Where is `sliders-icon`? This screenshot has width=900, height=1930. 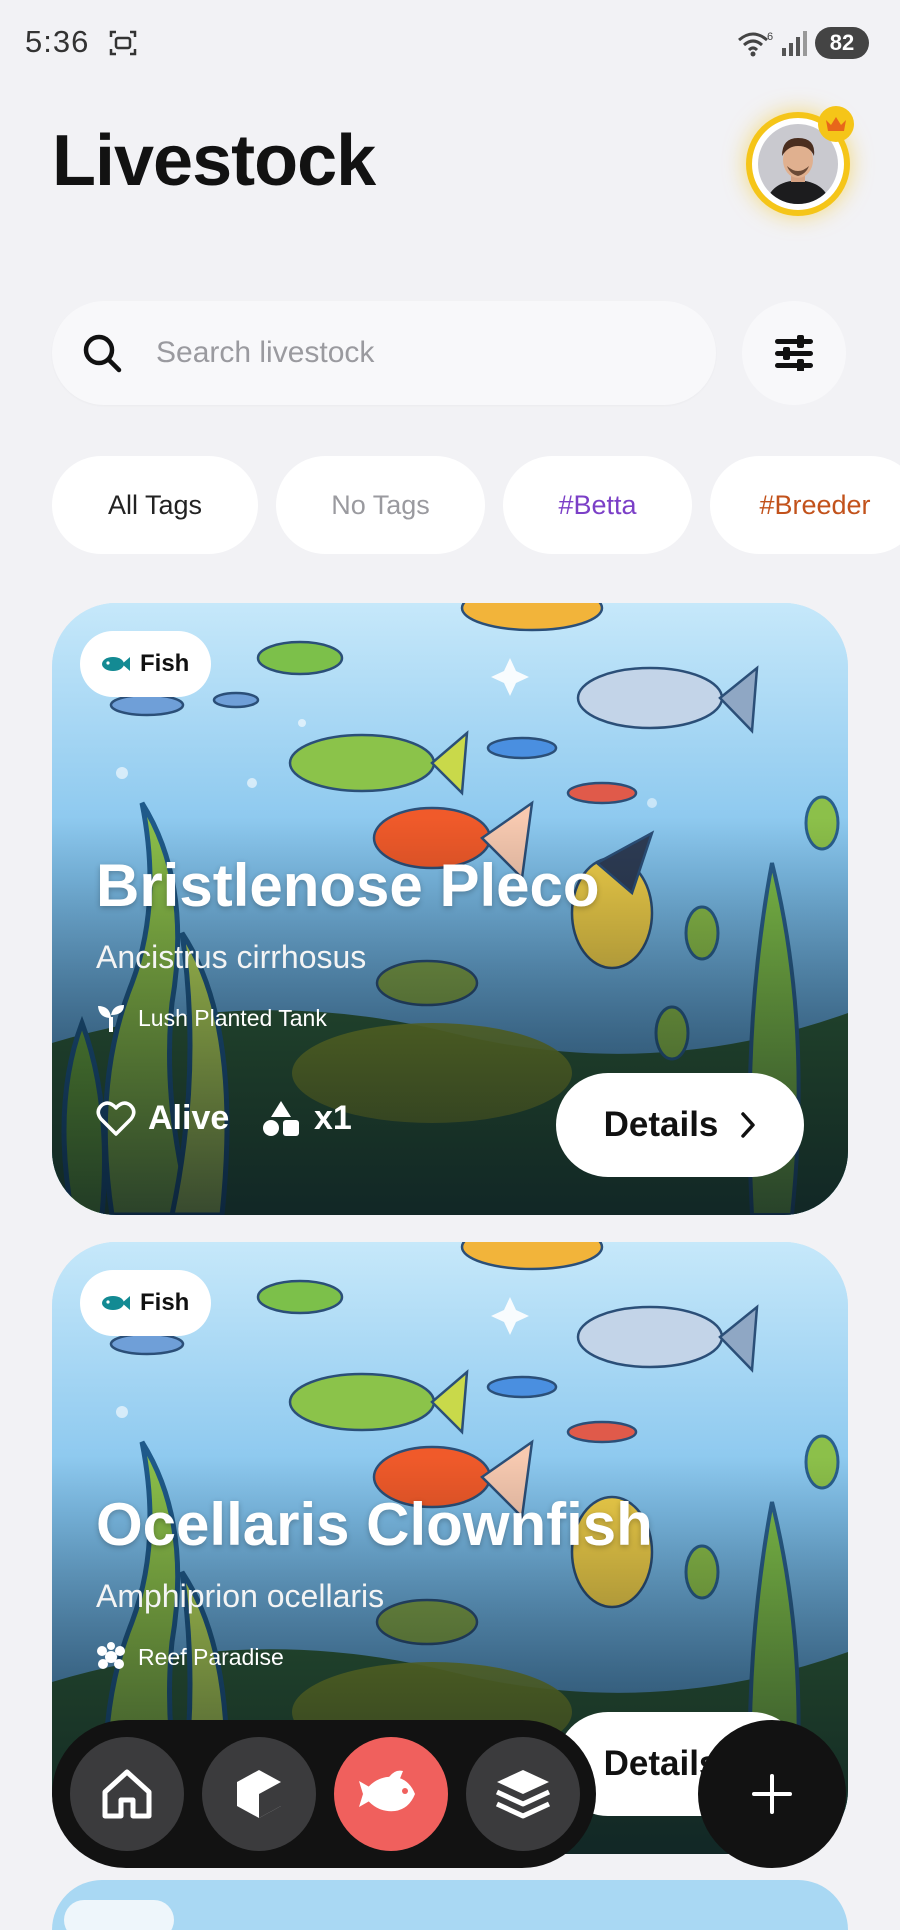 sliders-icon is located at coordinates (794, 353).